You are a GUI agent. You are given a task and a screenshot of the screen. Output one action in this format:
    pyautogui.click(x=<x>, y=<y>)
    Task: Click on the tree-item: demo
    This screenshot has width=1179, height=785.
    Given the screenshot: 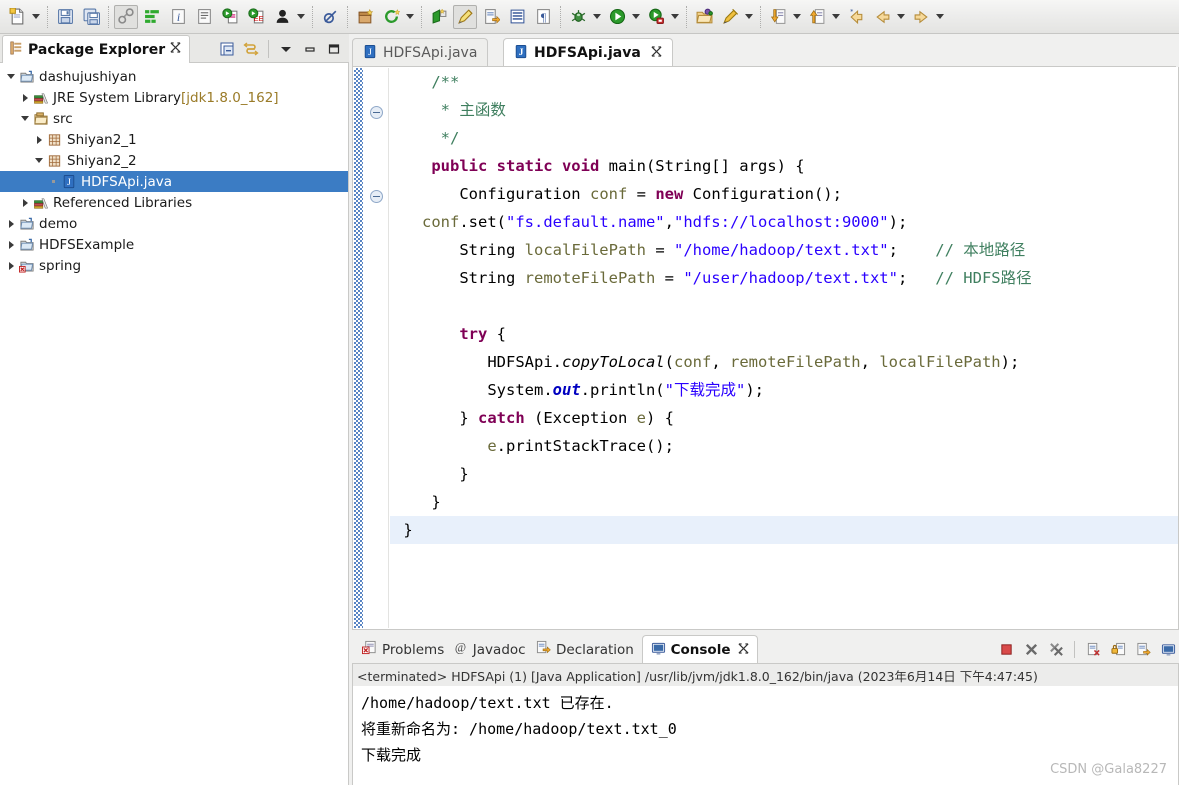 What is the action you would take?
    pyautogui.click(x=174, y=223)
    